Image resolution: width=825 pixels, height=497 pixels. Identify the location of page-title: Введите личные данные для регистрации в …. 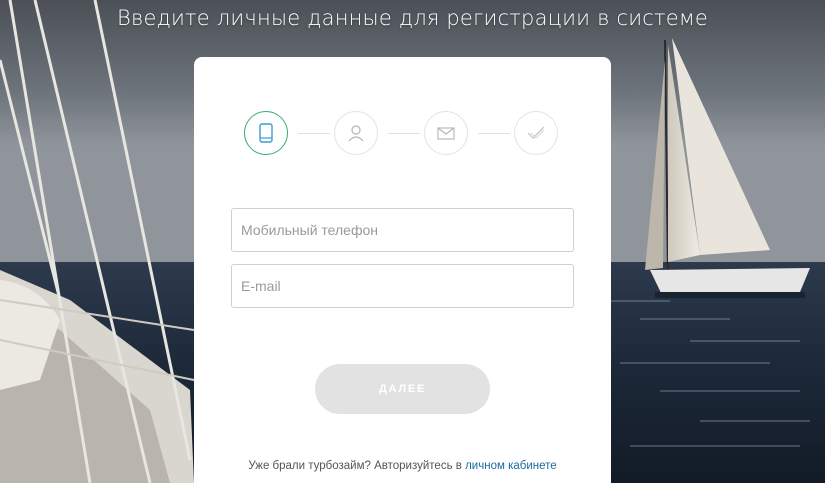
(412, 18).